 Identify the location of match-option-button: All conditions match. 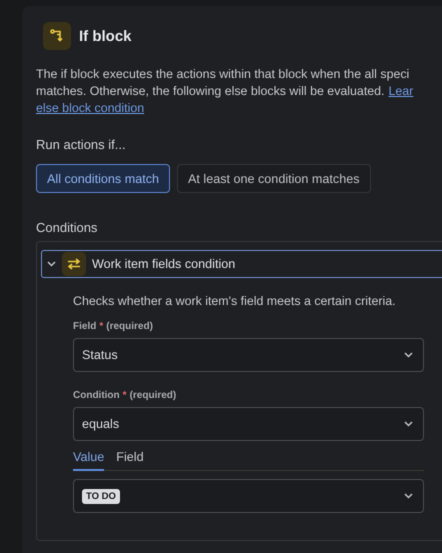
(103, 178).